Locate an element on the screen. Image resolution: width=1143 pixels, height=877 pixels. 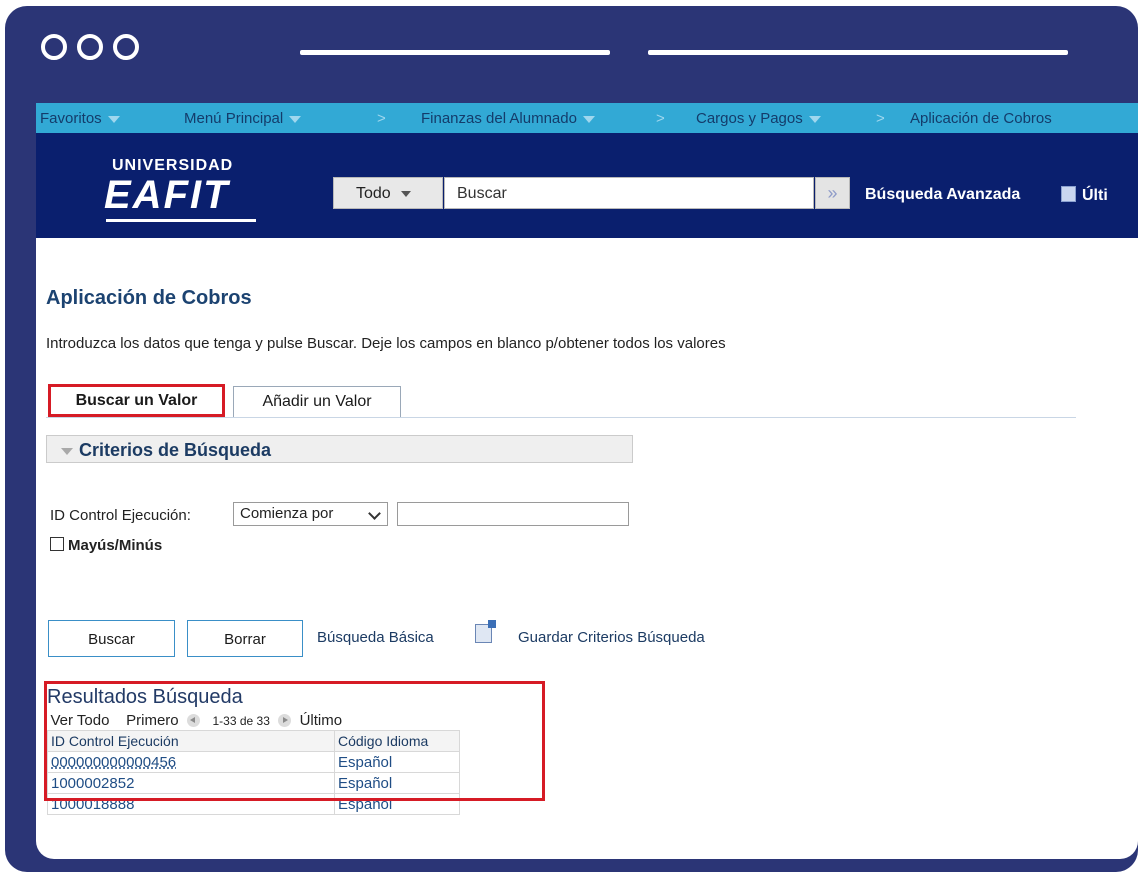
search-scope-value: Todo is located at coordinates (373, 193).